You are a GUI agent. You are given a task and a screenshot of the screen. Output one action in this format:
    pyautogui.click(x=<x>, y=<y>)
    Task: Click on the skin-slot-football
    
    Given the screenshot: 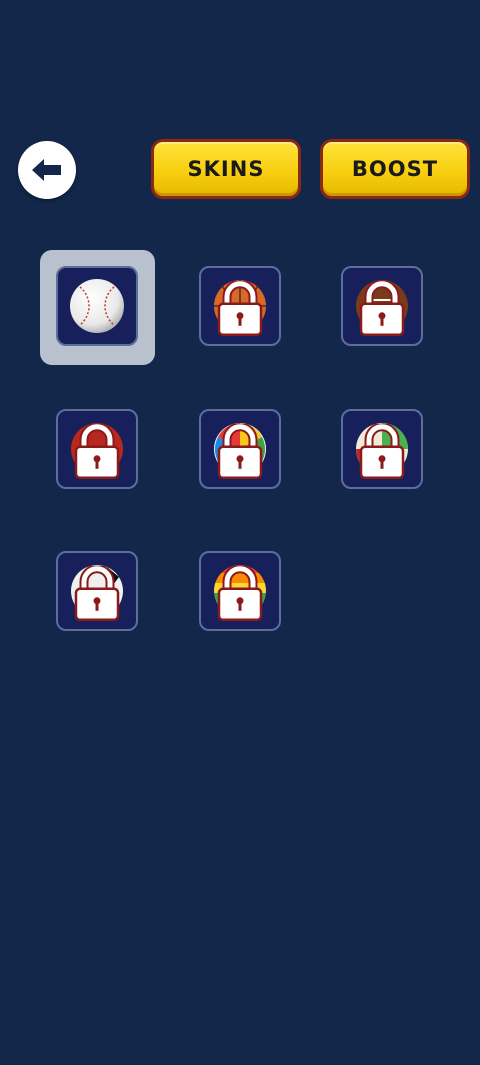 What is the action you would take?
    pyautogui.click(x=382, y=306)
    